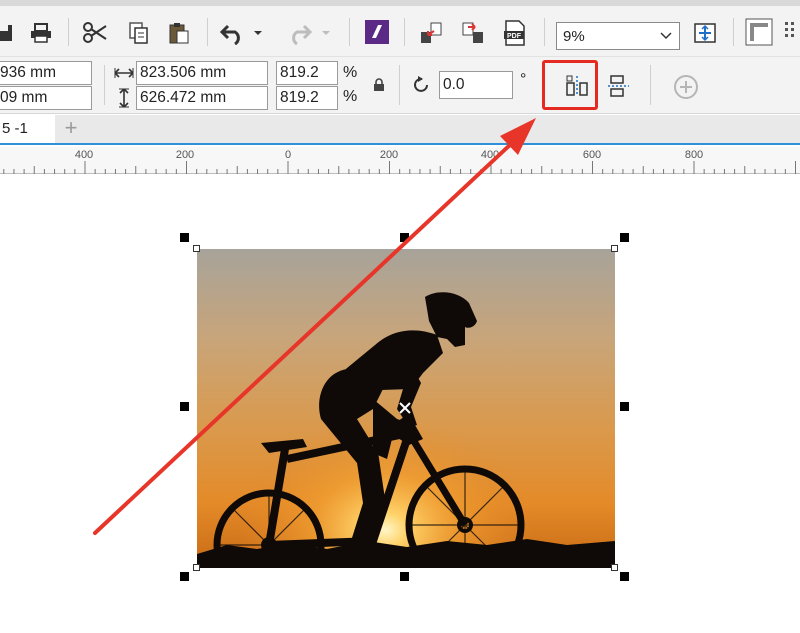 This screenshot has width=800, height=633. Describe the element at coordinates (400, 160) in the screenshot. I see `horizontal-ruler: 400 200 0 200 400 600 800` at that location.